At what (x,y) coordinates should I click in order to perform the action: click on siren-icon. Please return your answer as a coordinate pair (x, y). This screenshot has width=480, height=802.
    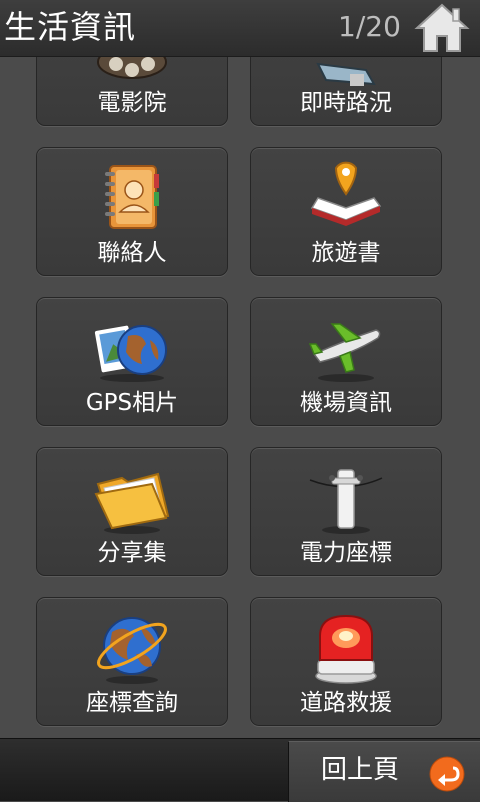
    Looking at the image, I should click on (346, 649).